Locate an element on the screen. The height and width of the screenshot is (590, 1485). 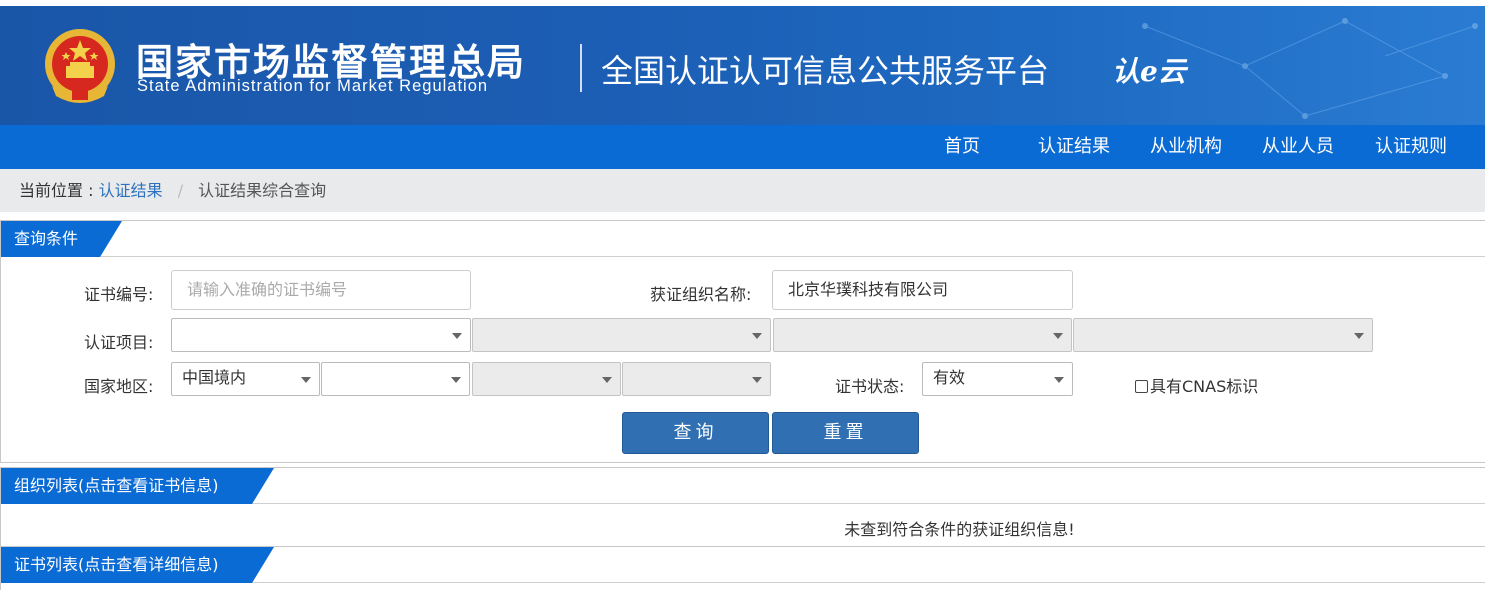
cert-list-panel: 证书列表(点击查看详细信息) is located at coordinates (742, 568).